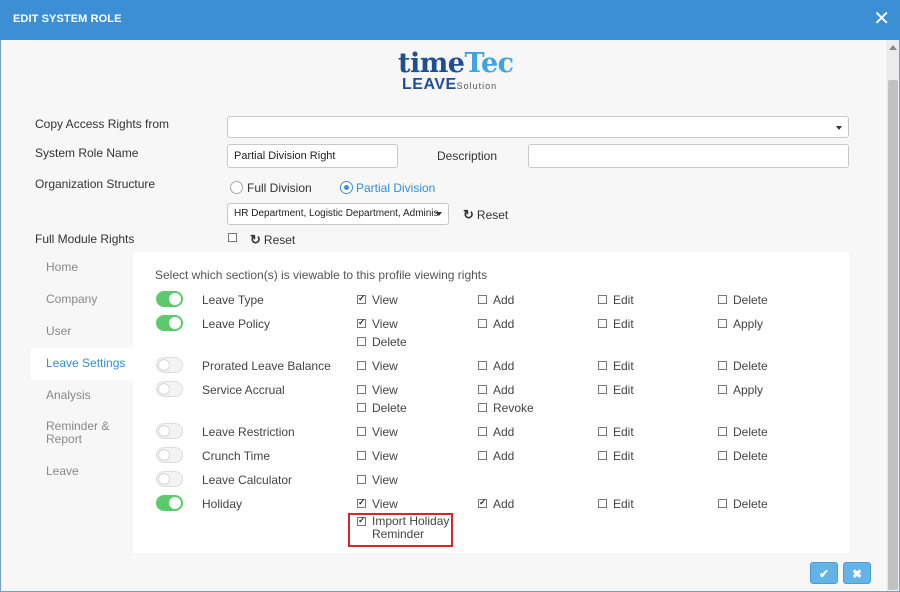 This screenshot has height=592, width=900. What do you see at coordinates (722, 365) in the screenshot?
I see `checkbox-prorated-leave-balance-delete` at bounding box center [722, 365].